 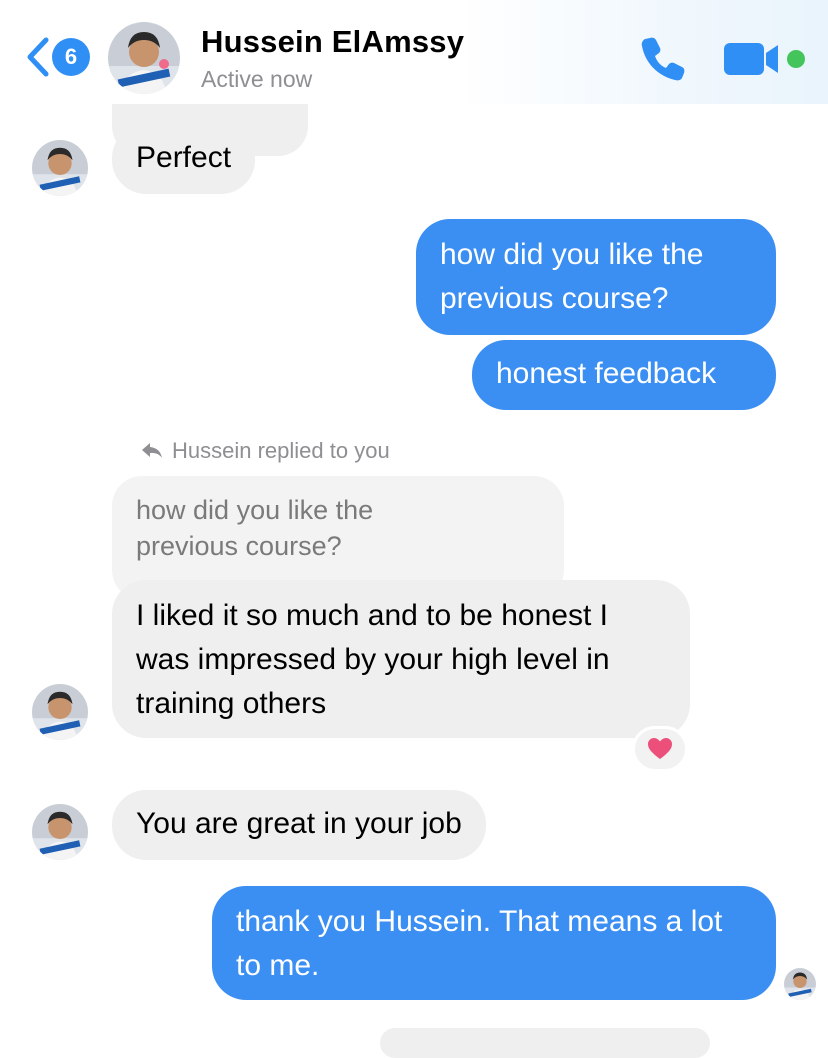 I want to click on contact-name: Hussein ElAmssy, so click(x=332, y=42).